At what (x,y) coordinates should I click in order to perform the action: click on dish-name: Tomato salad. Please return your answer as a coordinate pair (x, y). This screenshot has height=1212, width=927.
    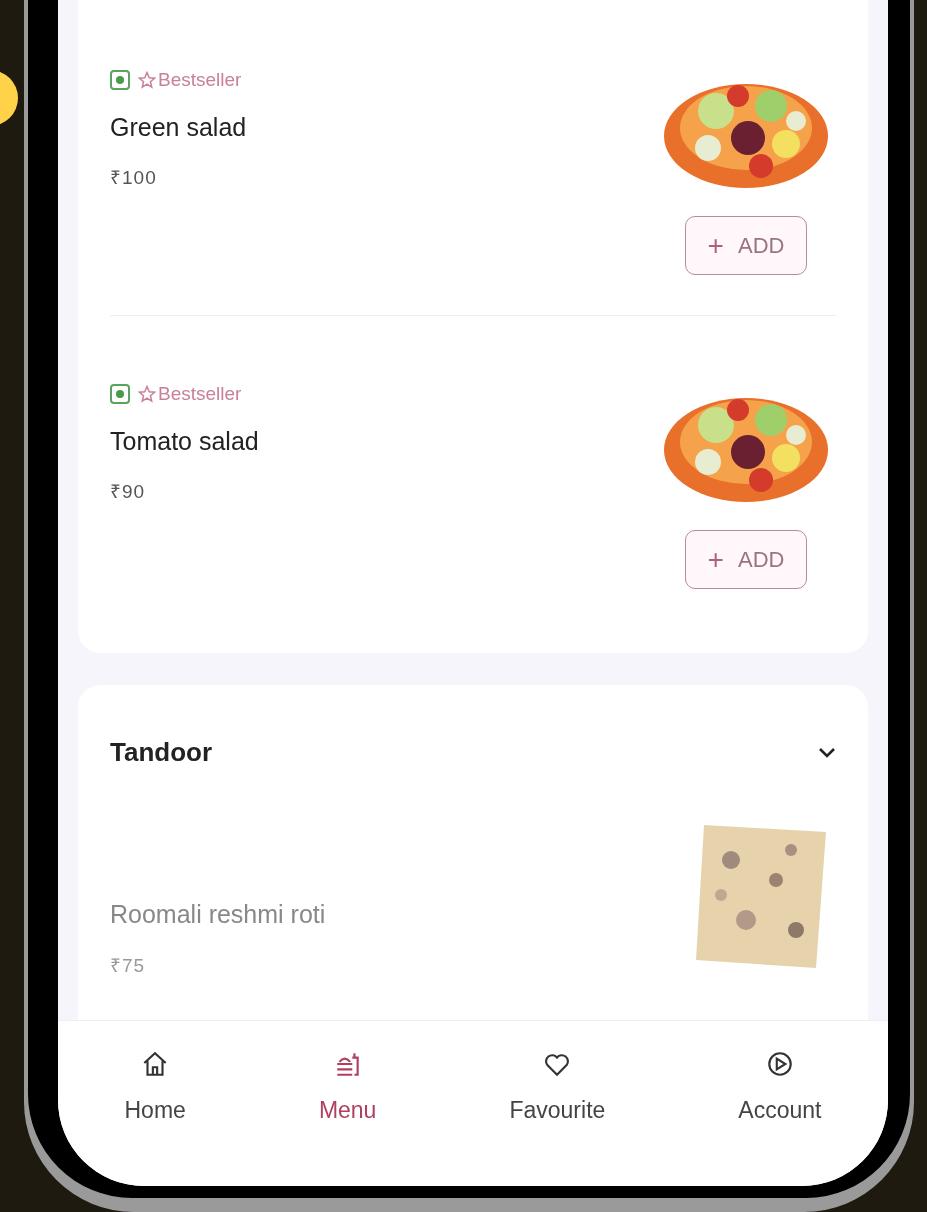
    Looking at the image, I should click on (184, 441).